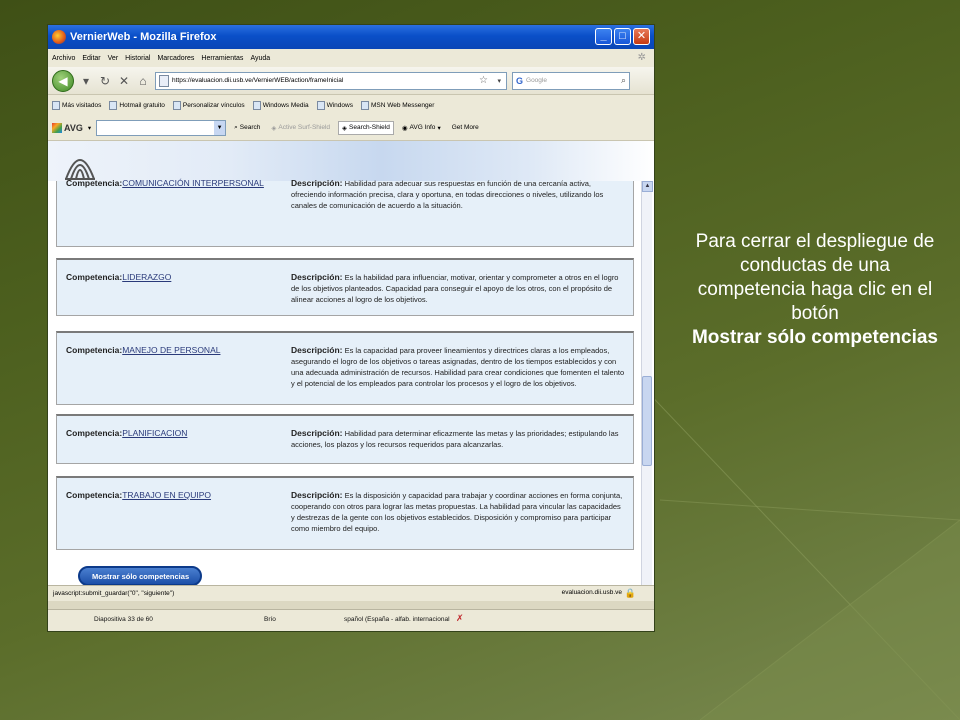  What do you see at coordinates (89, 128) in the screenshot?
I see `avg-dropdown-icon: ▾` at bounding box center [89, 128].